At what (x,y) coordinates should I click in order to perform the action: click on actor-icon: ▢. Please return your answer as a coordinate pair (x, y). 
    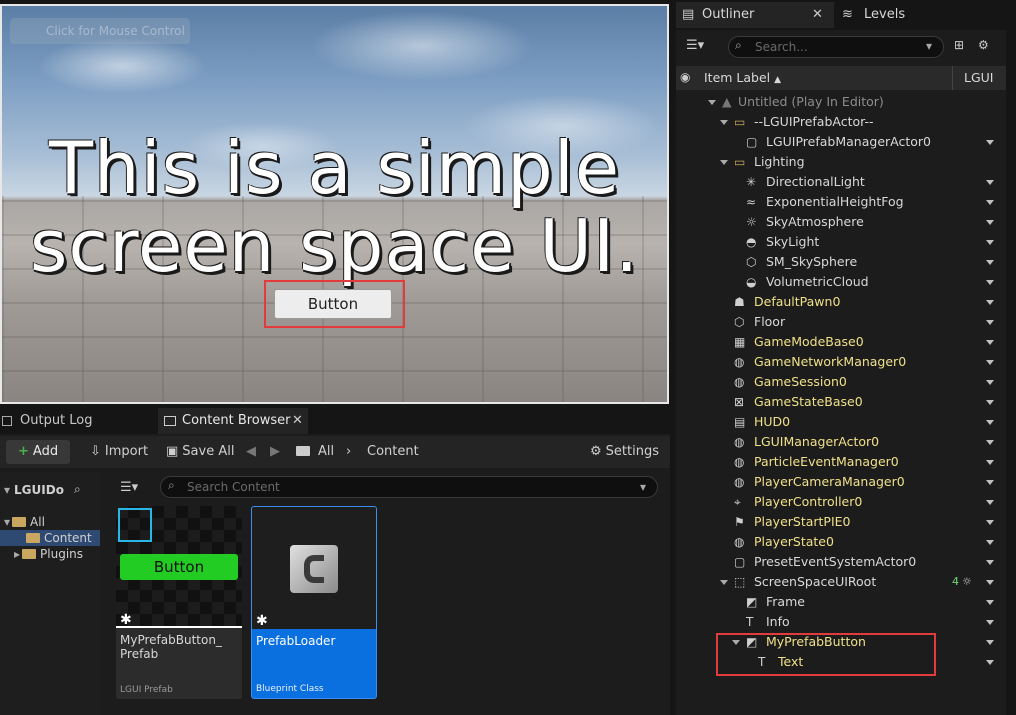
    Looking at the image, I should click on (740, 562).